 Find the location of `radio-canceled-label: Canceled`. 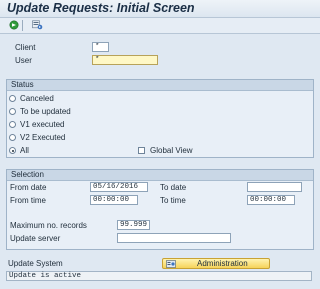

radio-canceled-label: Canceled is located at coordinates (37, 98).